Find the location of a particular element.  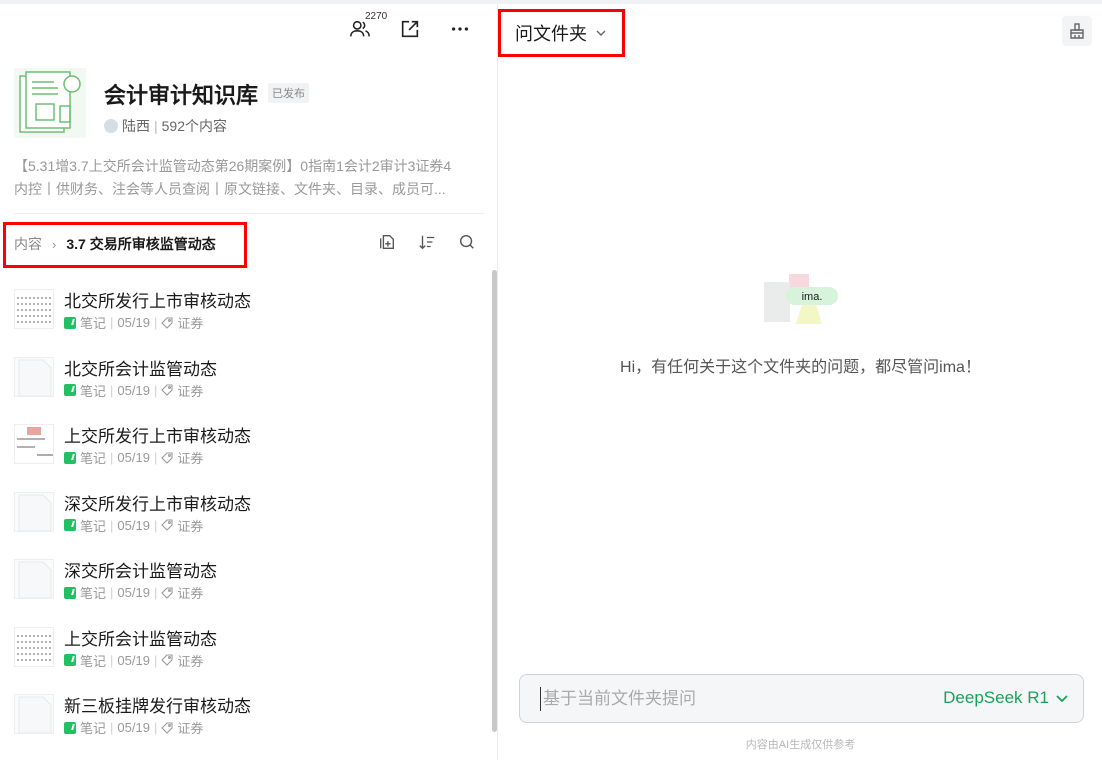

kb-author: 陆西 is located at coordinates (136, 126).